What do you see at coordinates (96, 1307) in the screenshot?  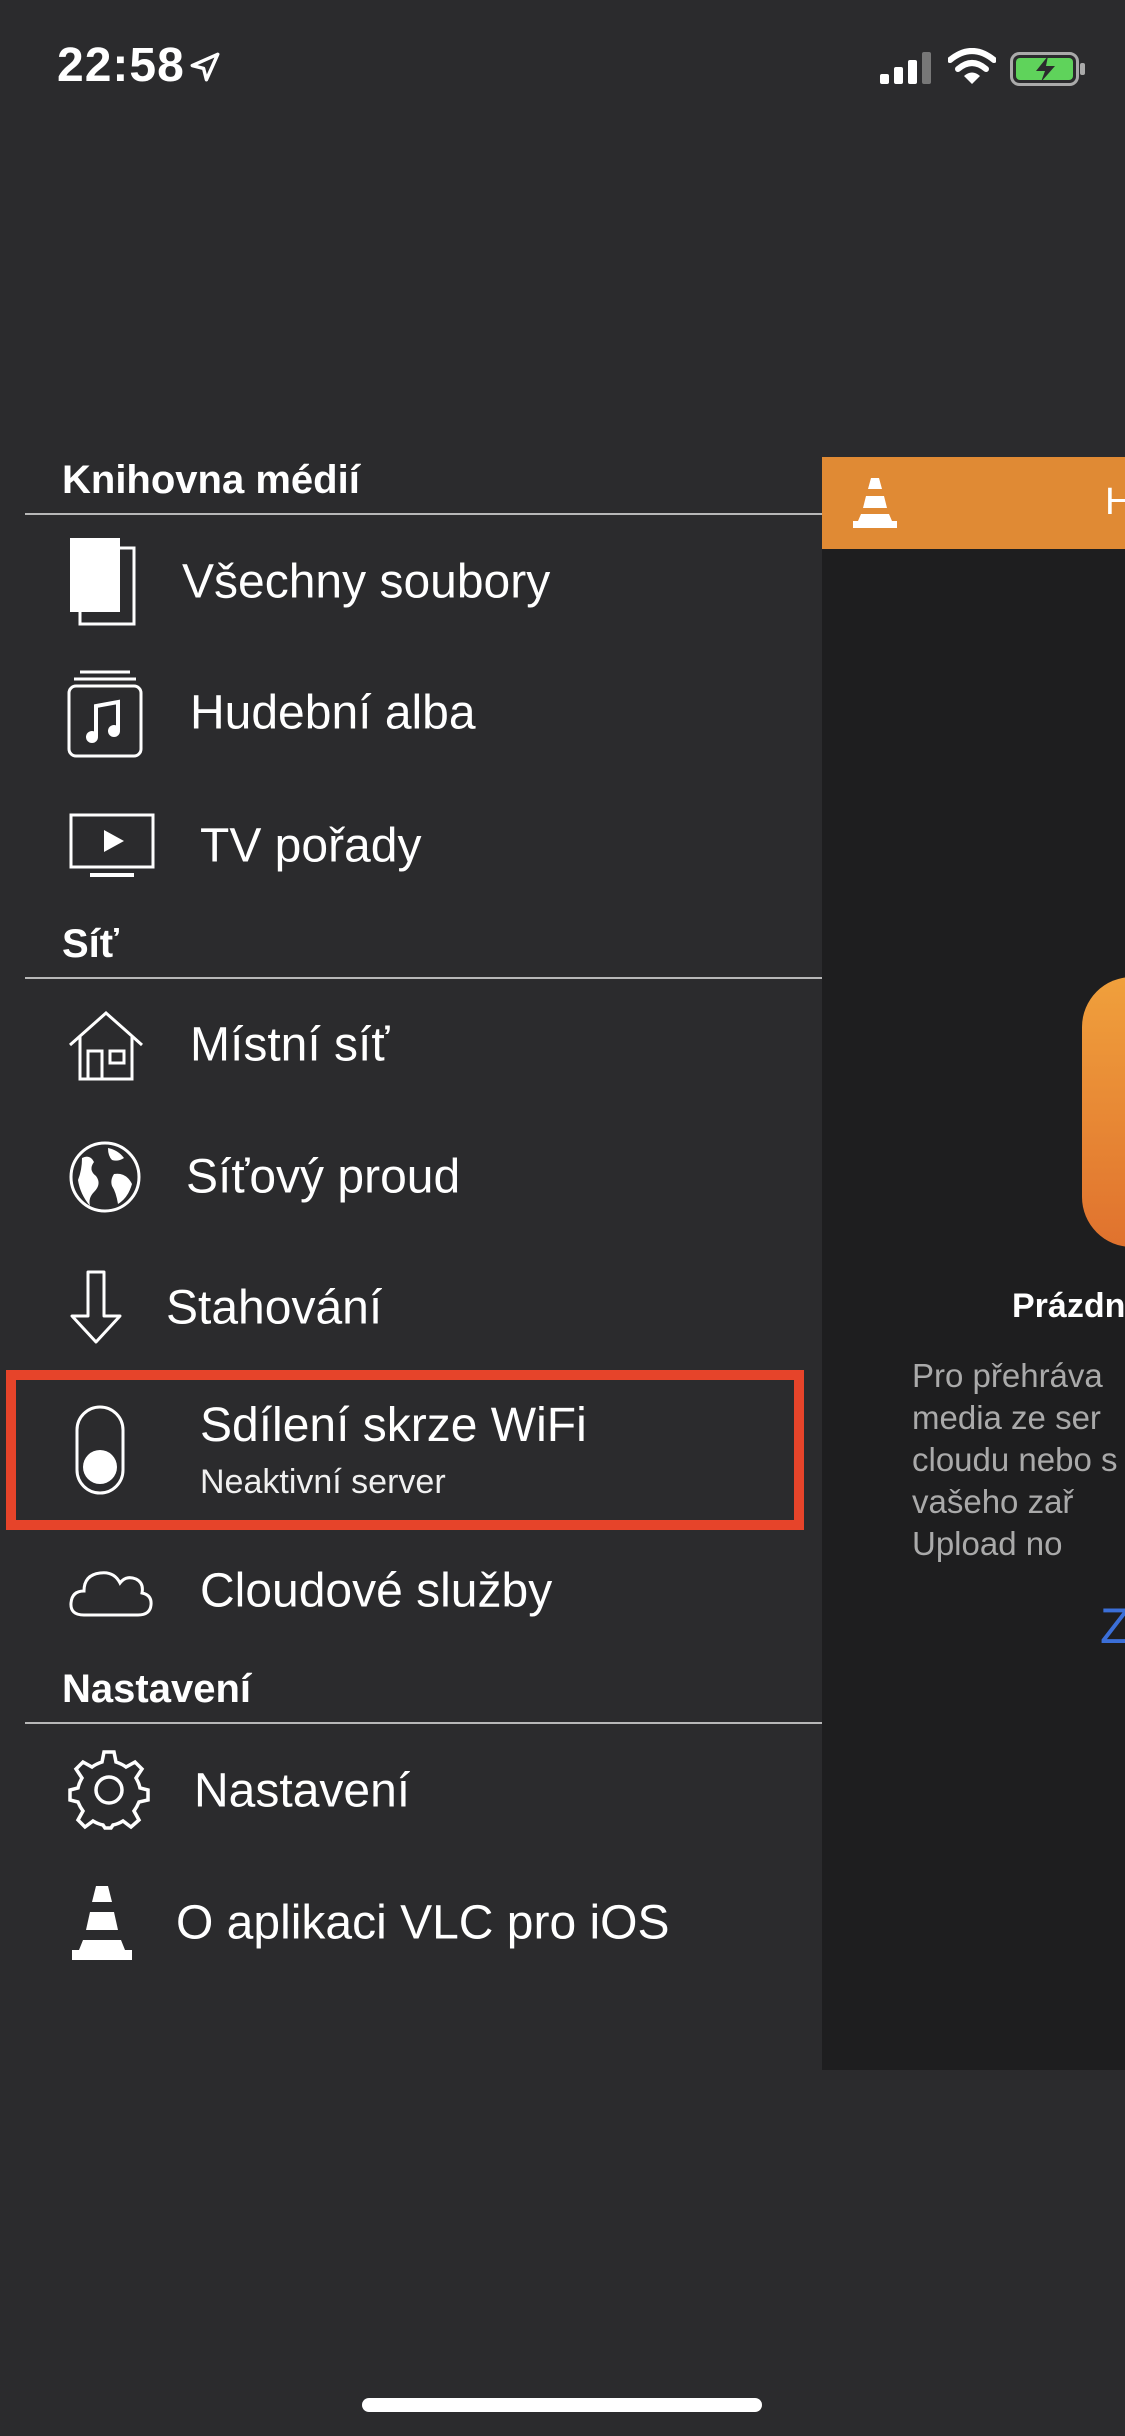 I see `download-arrow-icon` at bounding box center [96, 1307].